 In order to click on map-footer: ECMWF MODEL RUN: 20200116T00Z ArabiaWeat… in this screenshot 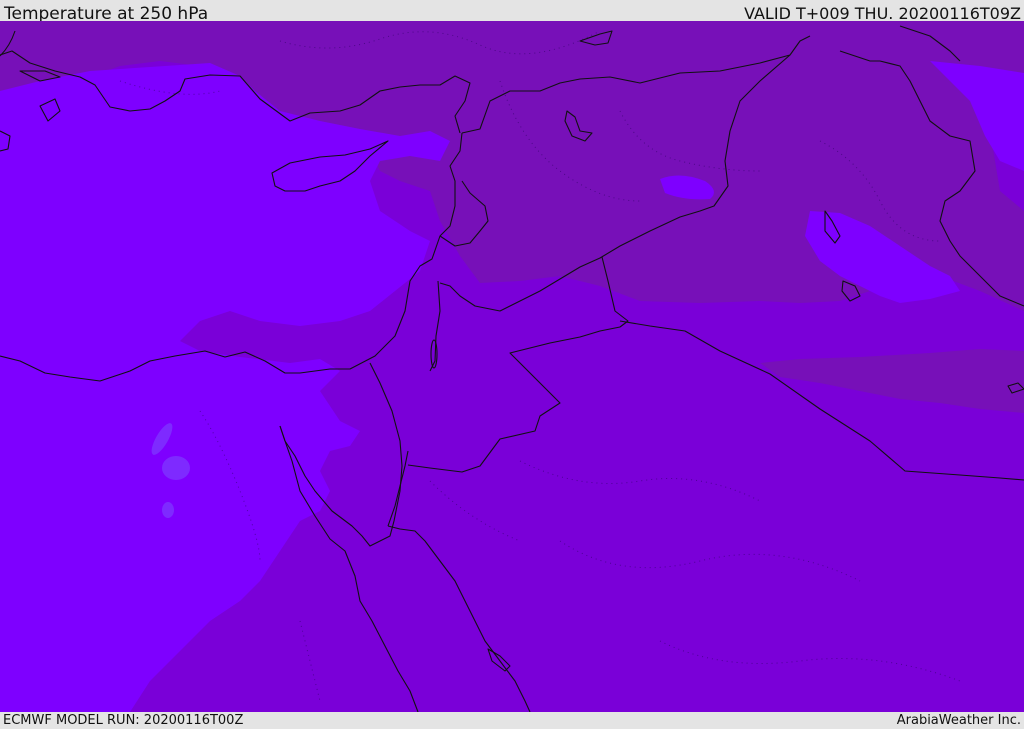, I will do `click(512, 720)`.